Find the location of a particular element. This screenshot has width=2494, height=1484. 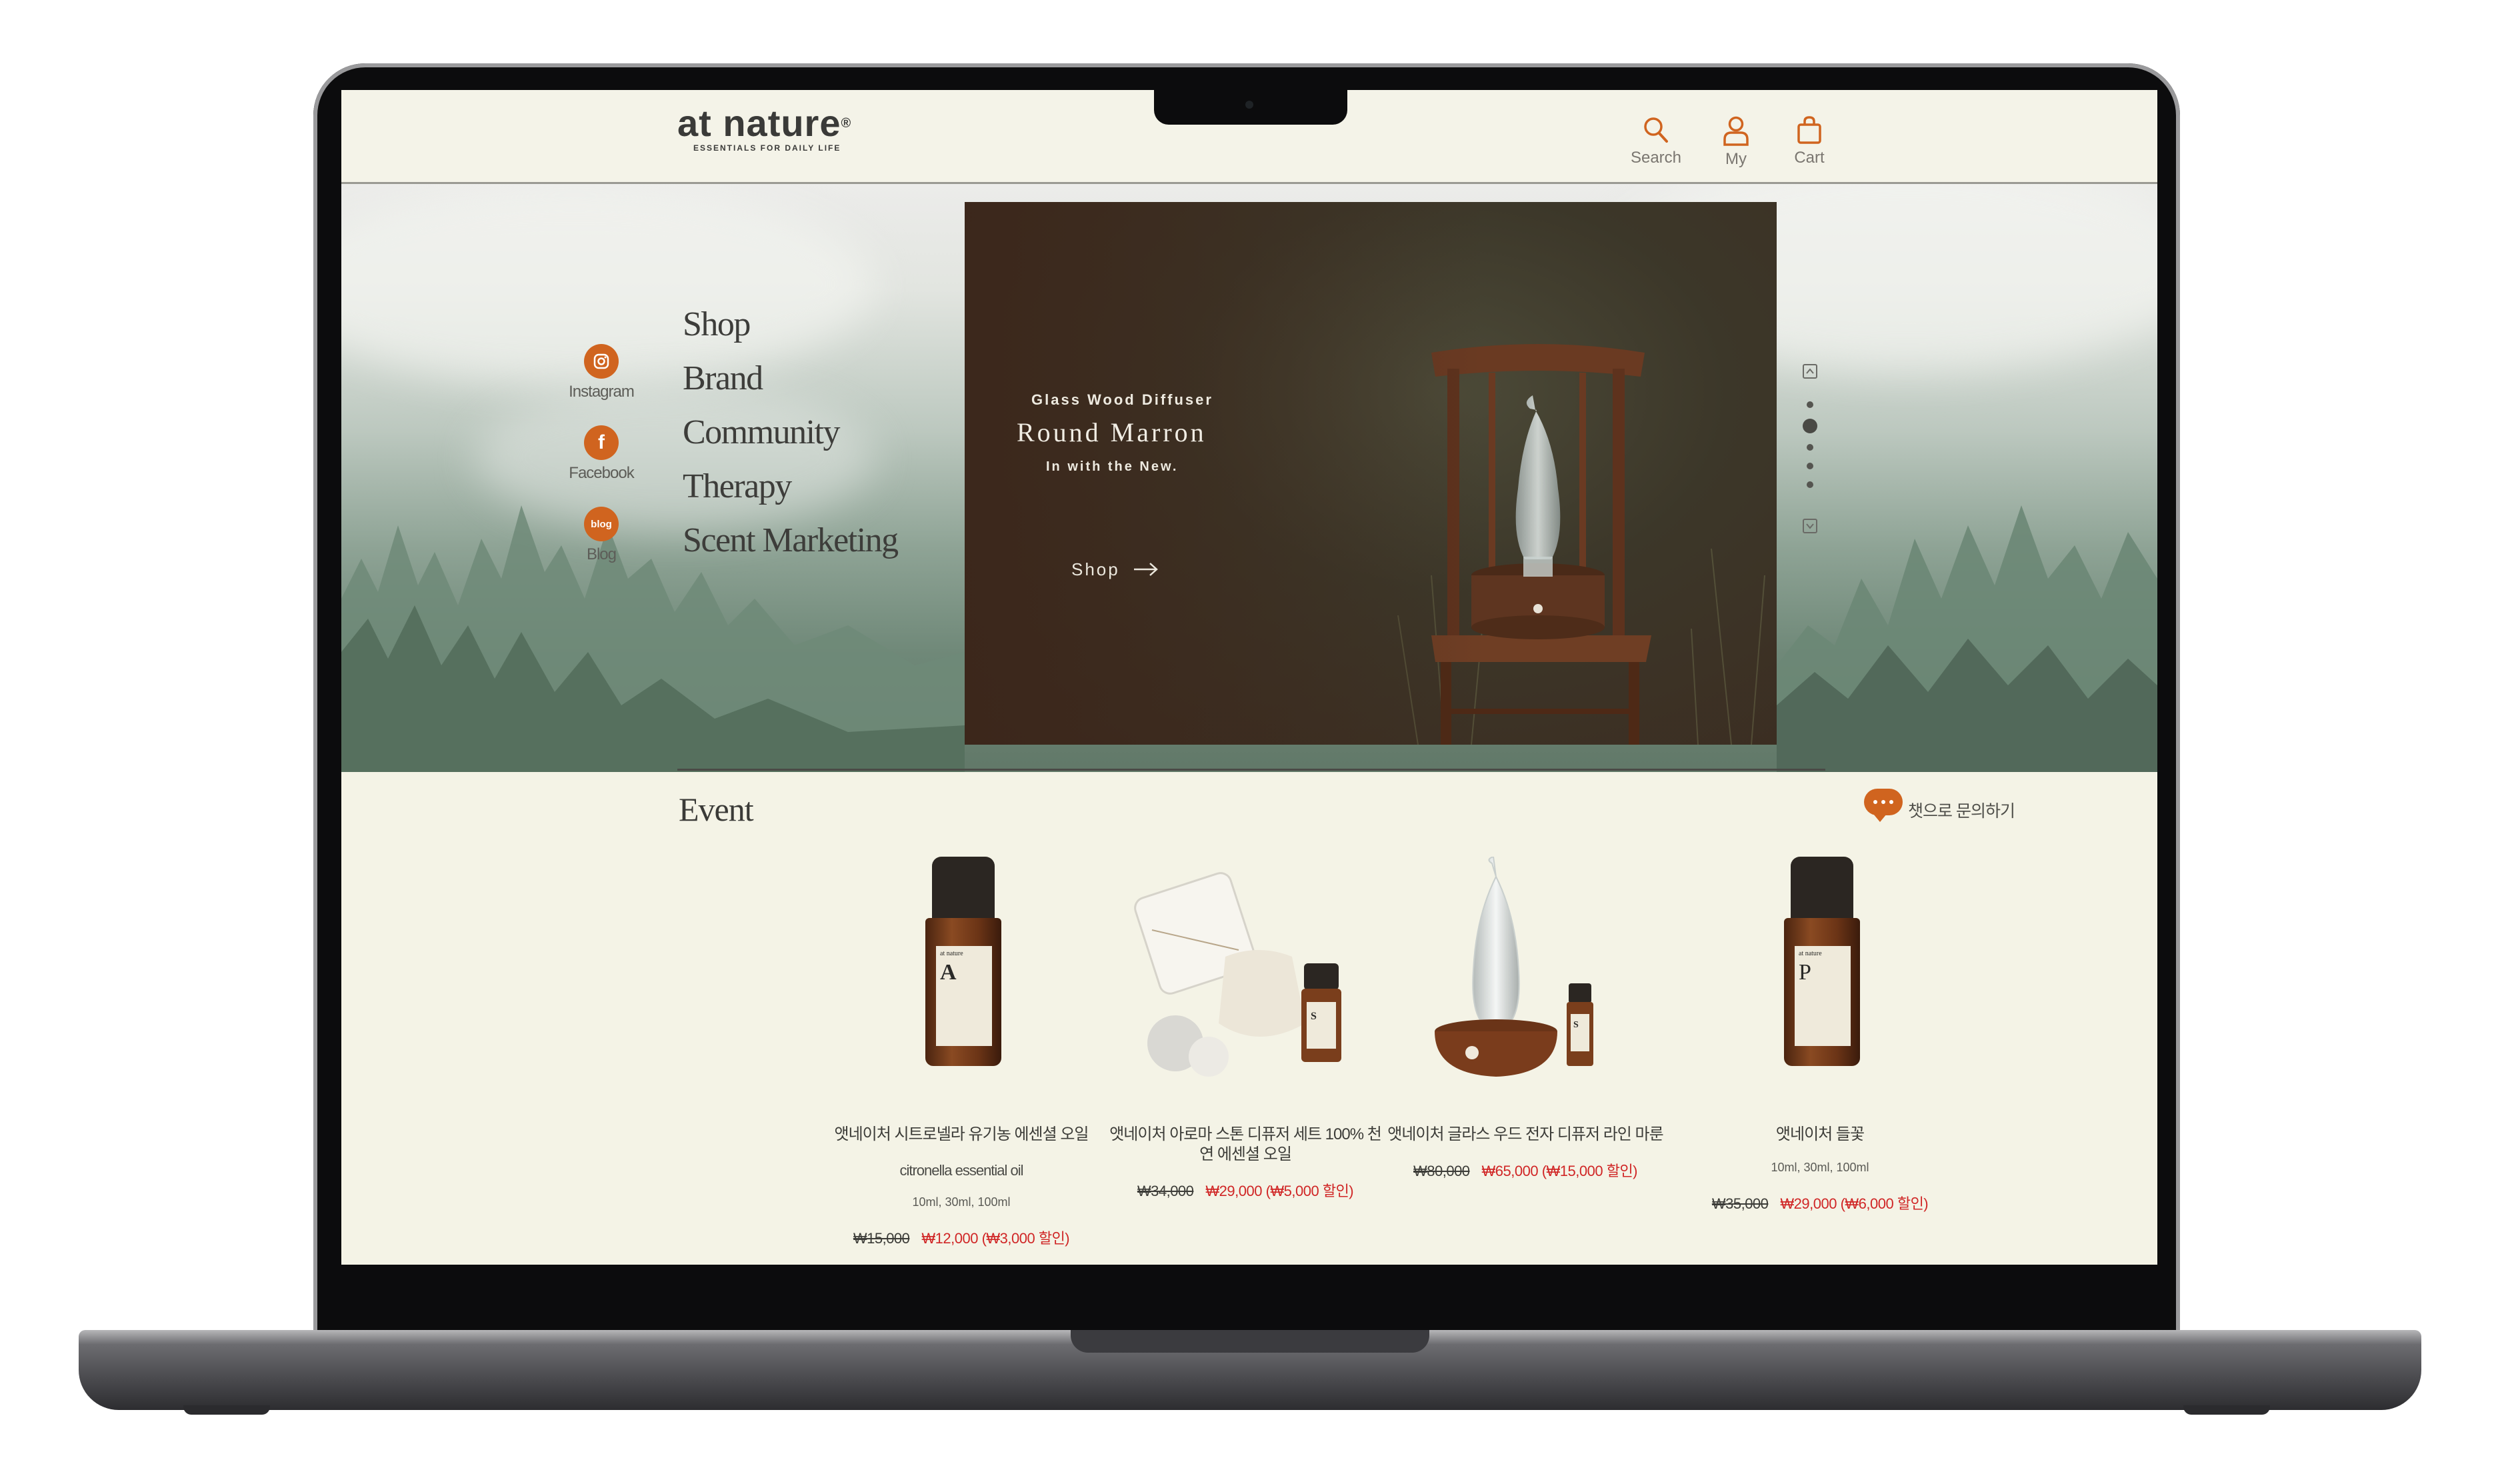

banner-pager is located at coordinates (1811, 457).